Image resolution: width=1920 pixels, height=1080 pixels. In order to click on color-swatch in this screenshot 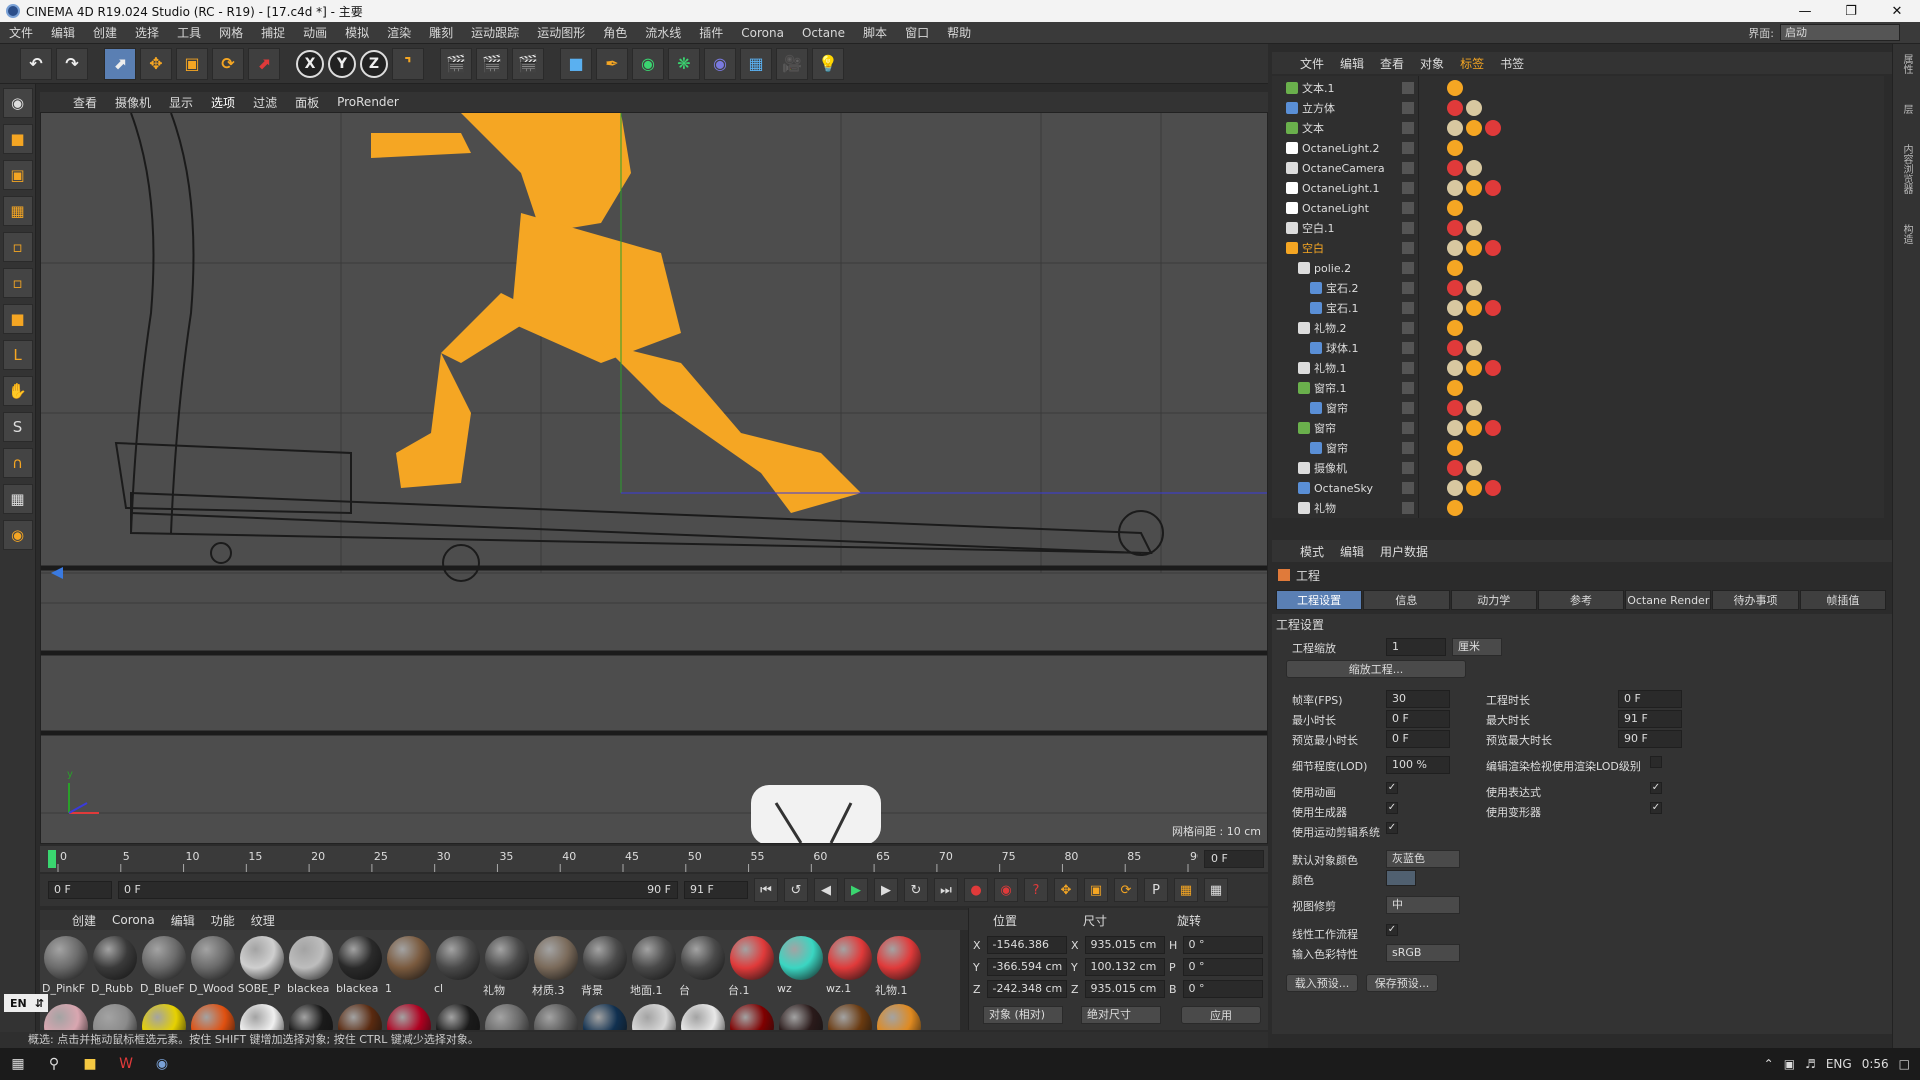, I will do `click(1401, 878)`.